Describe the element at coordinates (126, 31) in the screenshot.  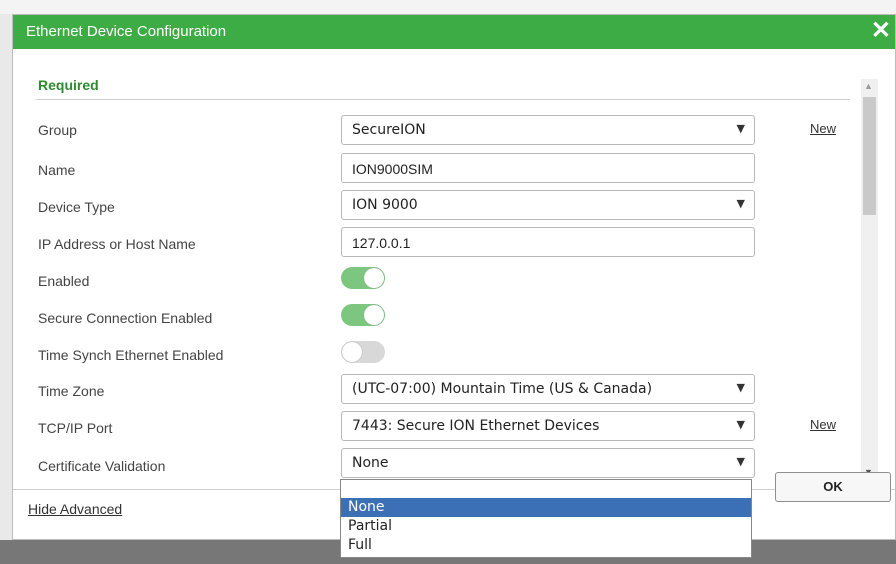
I see `dialog-title: Ethernet Device Configuration` at that location.